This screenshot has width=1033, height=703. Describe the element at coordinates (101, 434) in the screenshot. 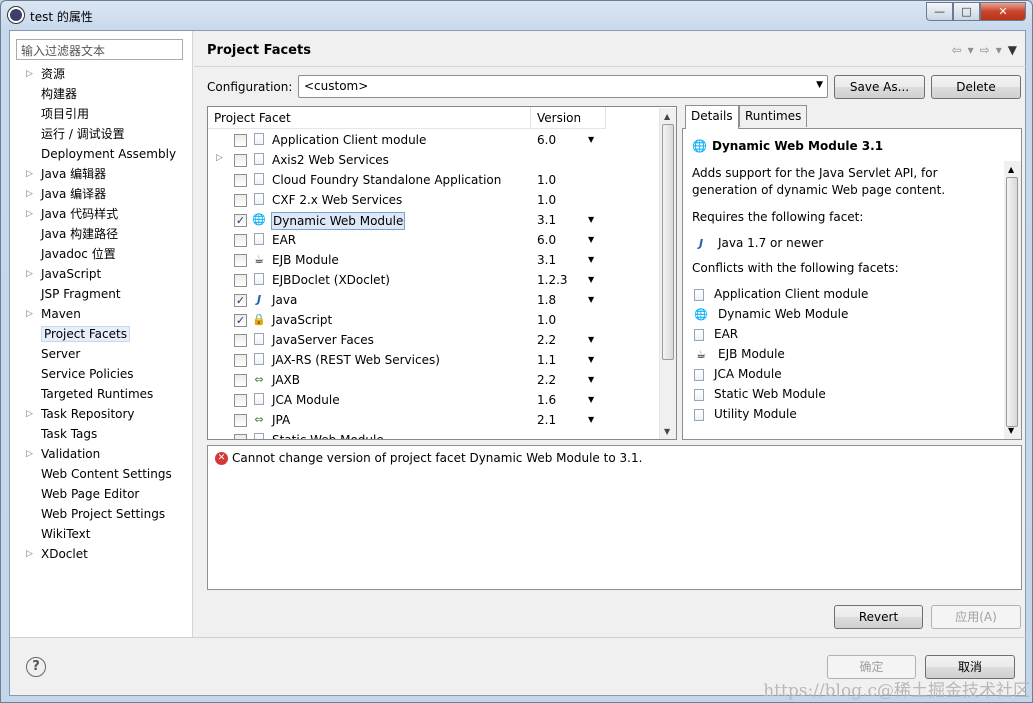

I see `tree-item: Task Tags` at that location.